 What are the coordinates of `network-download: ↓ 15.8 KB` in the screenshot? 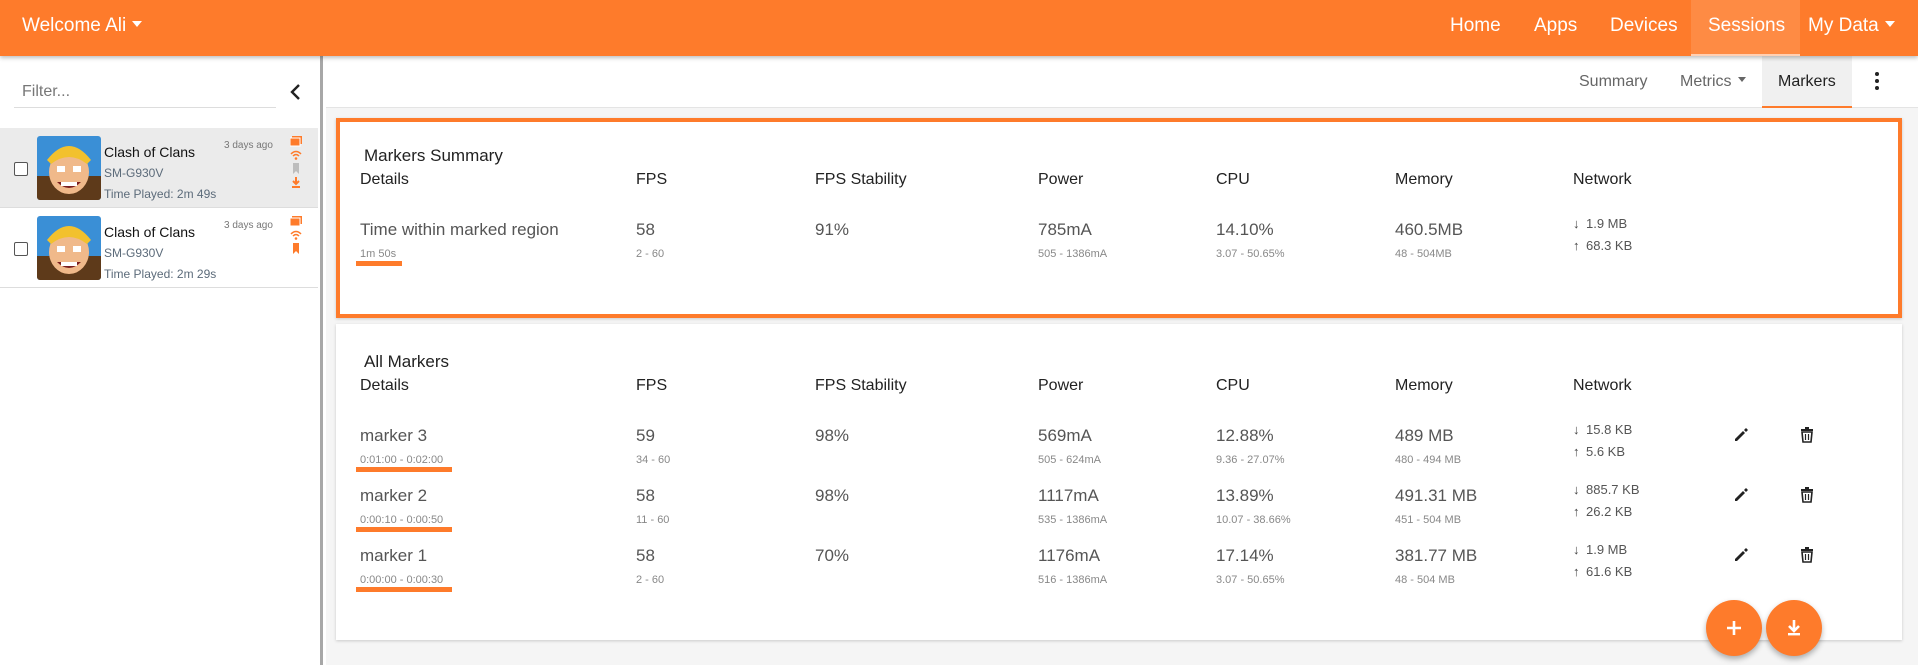 It's located at (1602, 429).